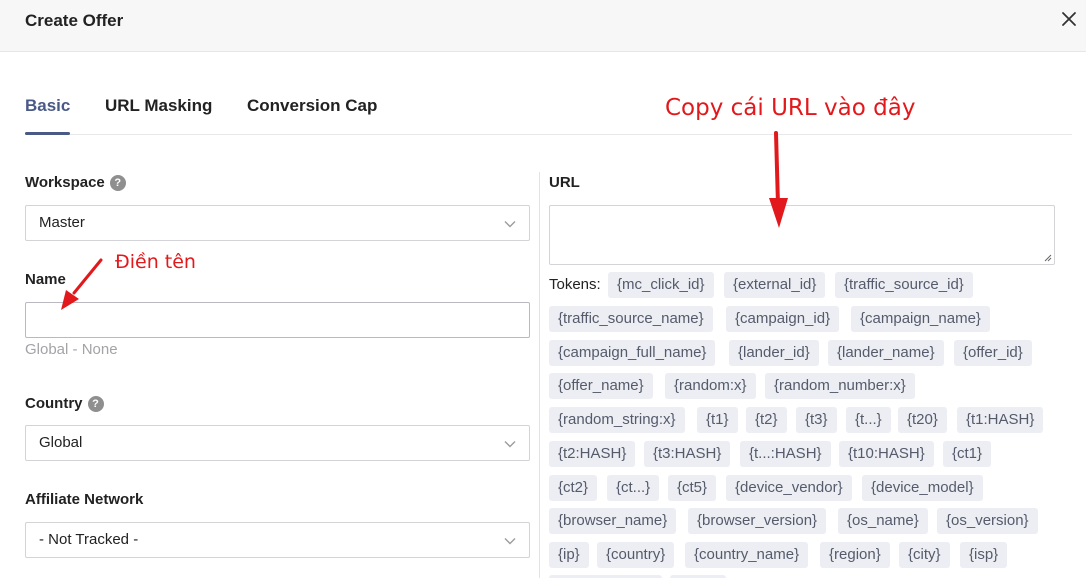  What do you see at coordinates (592, 454) in the screenshot?
I see `token-chip: {t2:HASH}` at bounding box center [592, 454].